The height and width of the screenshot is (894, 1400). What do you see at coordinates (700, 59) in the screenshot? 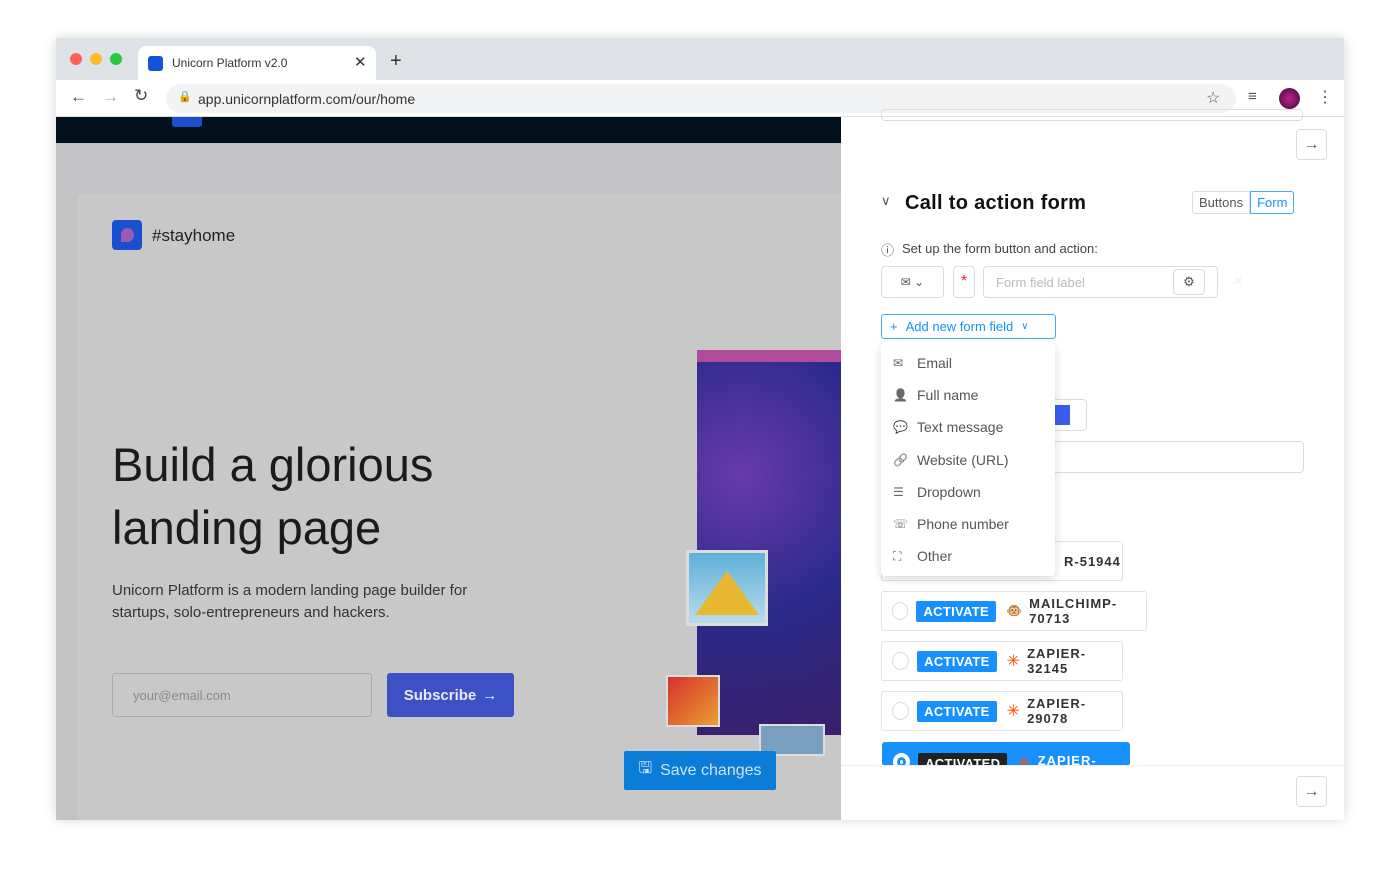
I see `tab-bar: Unicorn Platform v2.0 ✕ +` at bounding box center [700, 59].